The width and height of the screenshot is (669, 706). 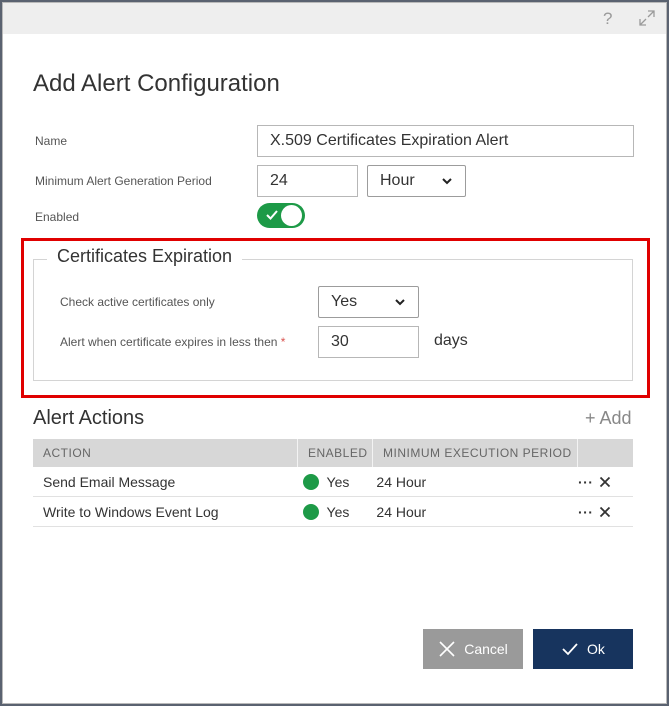 What do you see at coordinates (583, 649) in the screenshot?
I see `ok-button: Ok` at bounding box center [583, 649].